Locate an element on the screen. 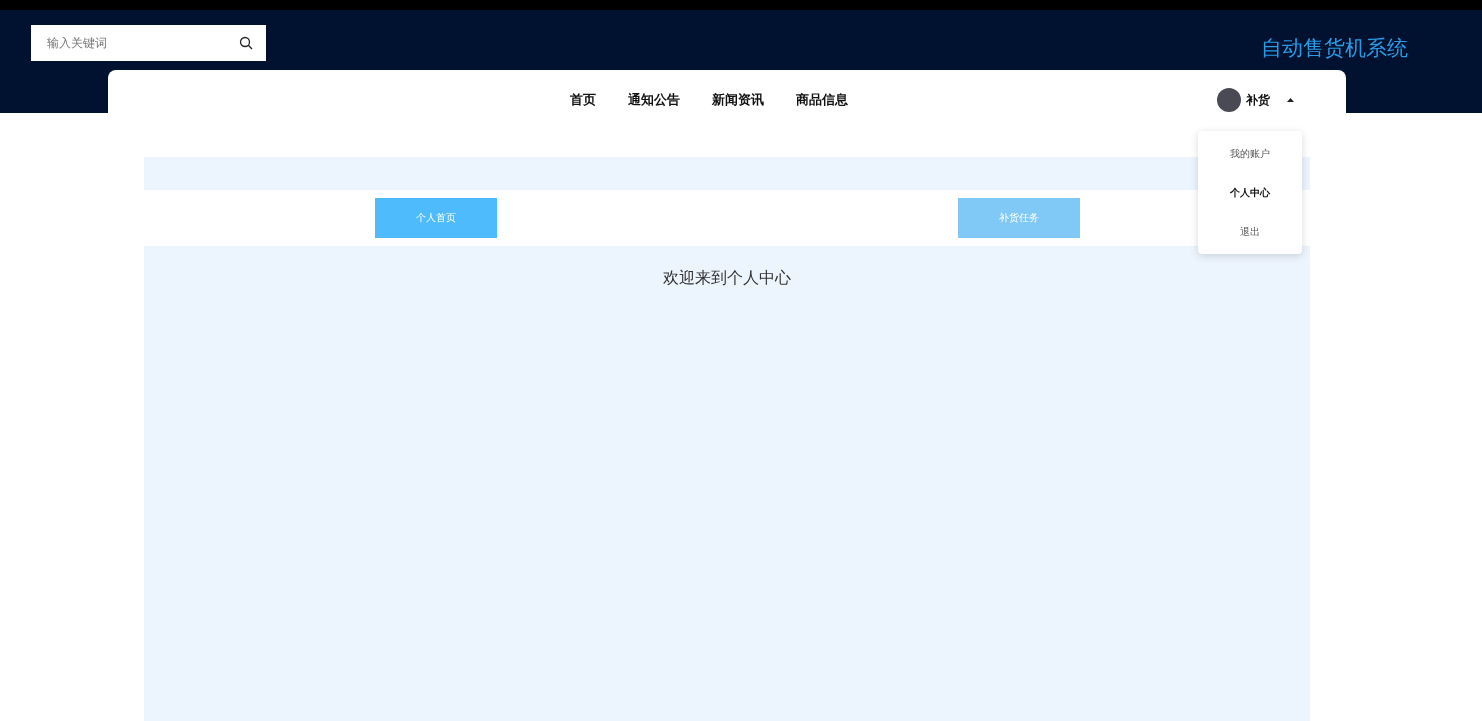 The width and height of the screenshot is (1482, 721). site-title: 自动售货机系统 is located at coordinates (1334, 48).